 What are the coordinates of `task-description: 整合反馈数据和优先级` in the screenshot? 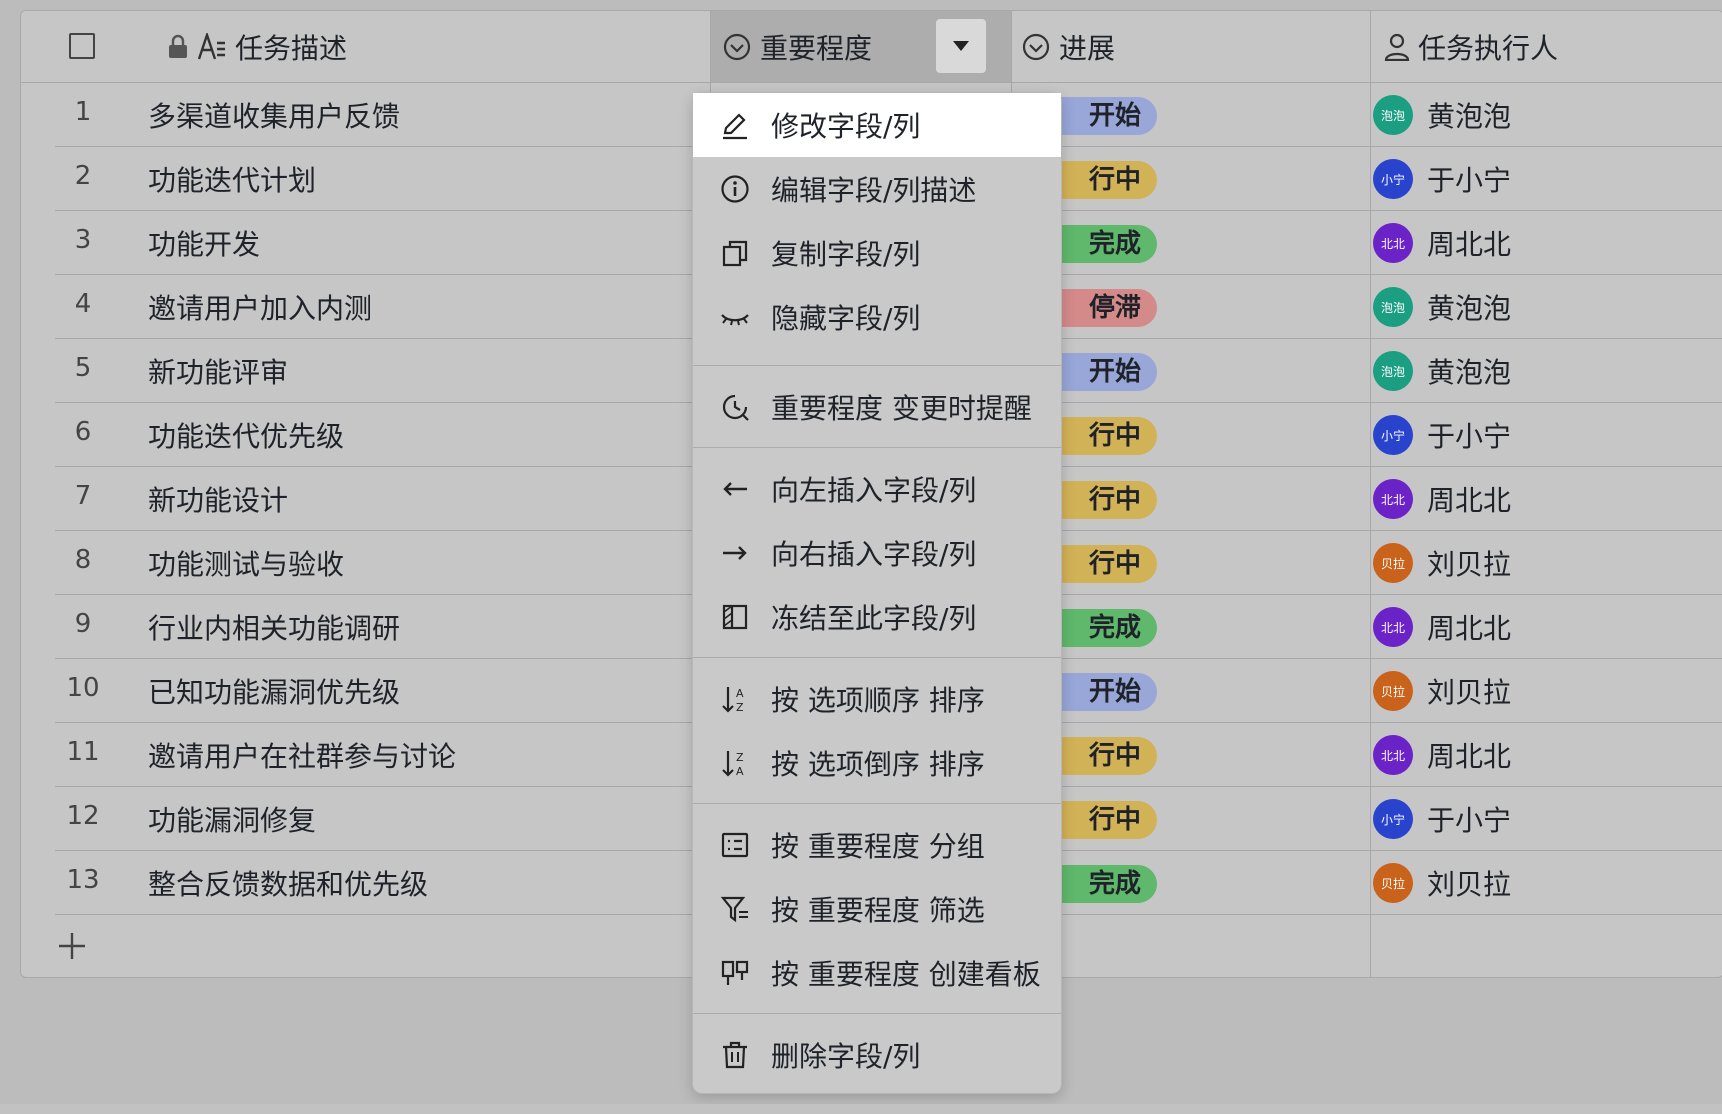 It's located at (288, 883).